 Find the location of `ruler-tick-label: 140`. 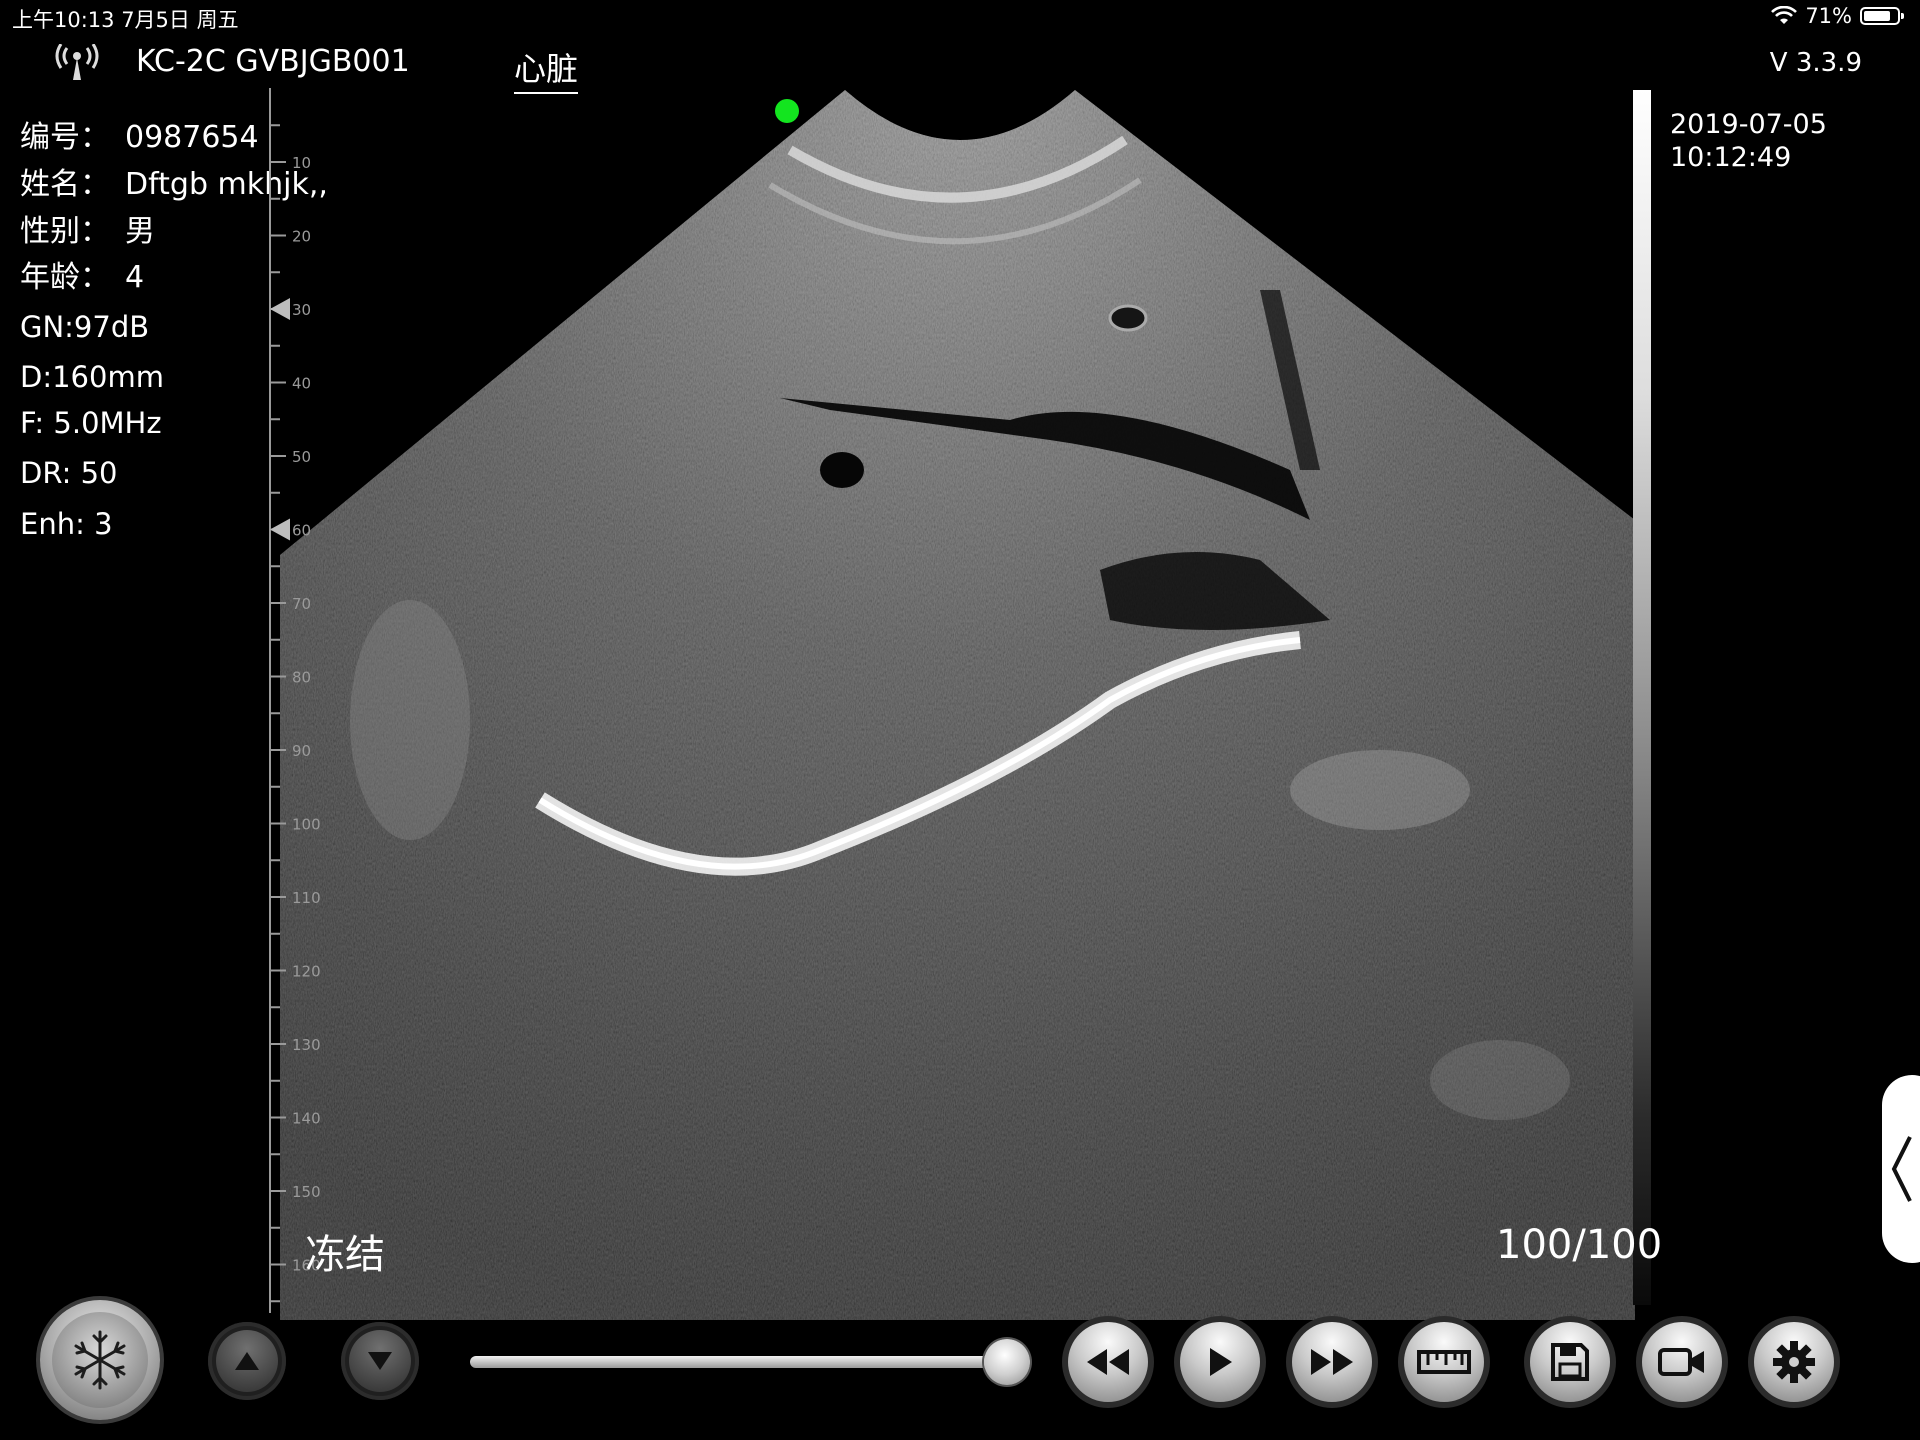

ruler-tick-label: 140 is located at coordinates (306, 1119).